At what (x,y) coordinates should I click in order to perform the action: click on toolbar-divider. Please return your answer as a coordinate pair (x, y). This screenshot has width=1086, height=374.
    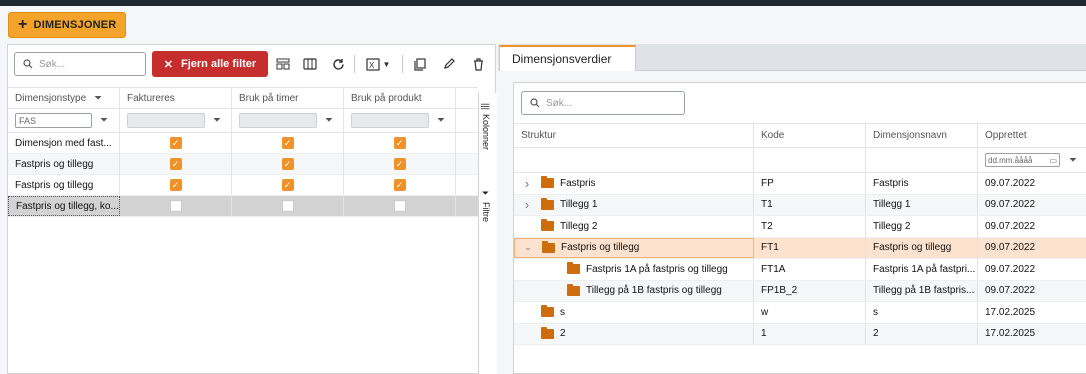
    Looking at the image, I should click on (354, 64).